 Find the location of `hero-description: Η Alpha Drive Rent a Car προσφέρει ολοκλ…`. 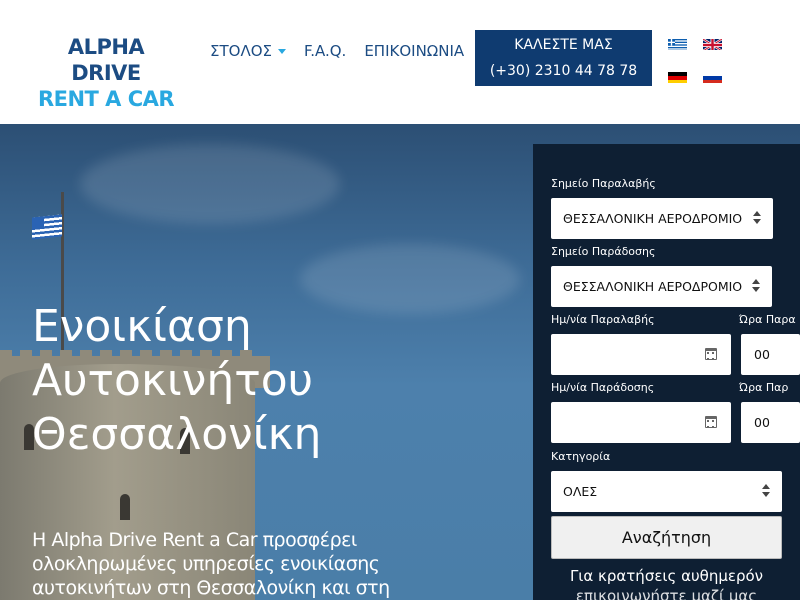

hero-description: Η Alpha Drive Rent a Car προσφέρει ολοκλ… is located at coordinates (242, 564).